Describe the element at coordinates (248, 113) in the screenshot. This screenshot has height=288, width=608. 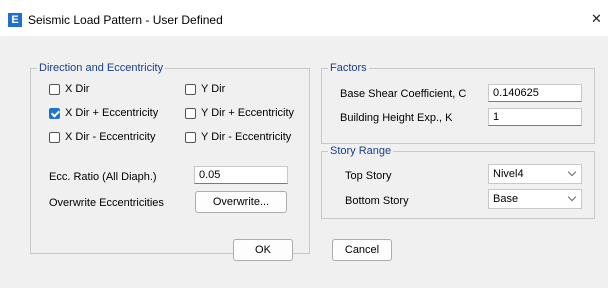
I see `y-dir-plus-ecc-label: Y Dir + Eccentricity` at that location.